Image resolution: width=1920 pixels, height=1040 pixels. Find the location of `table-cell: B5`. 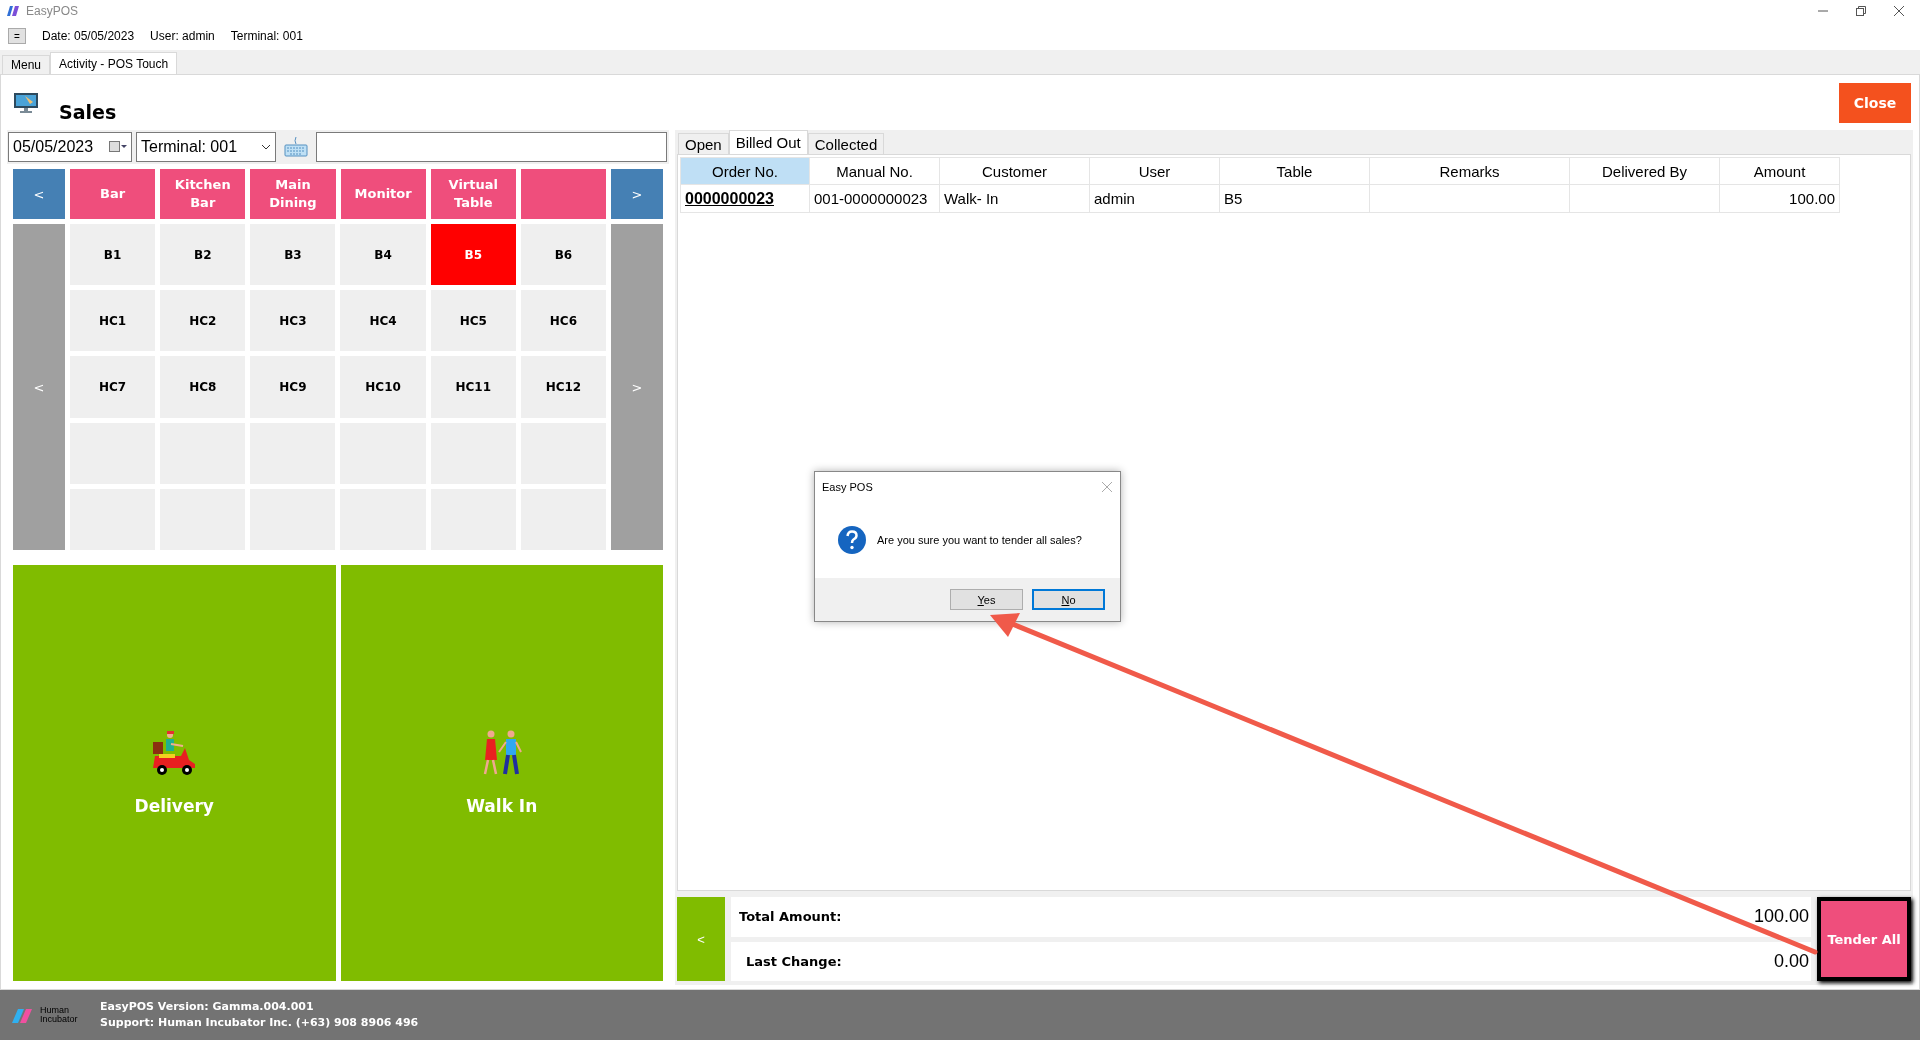

table-cell: B5 is located at coordinates (1294, 198).